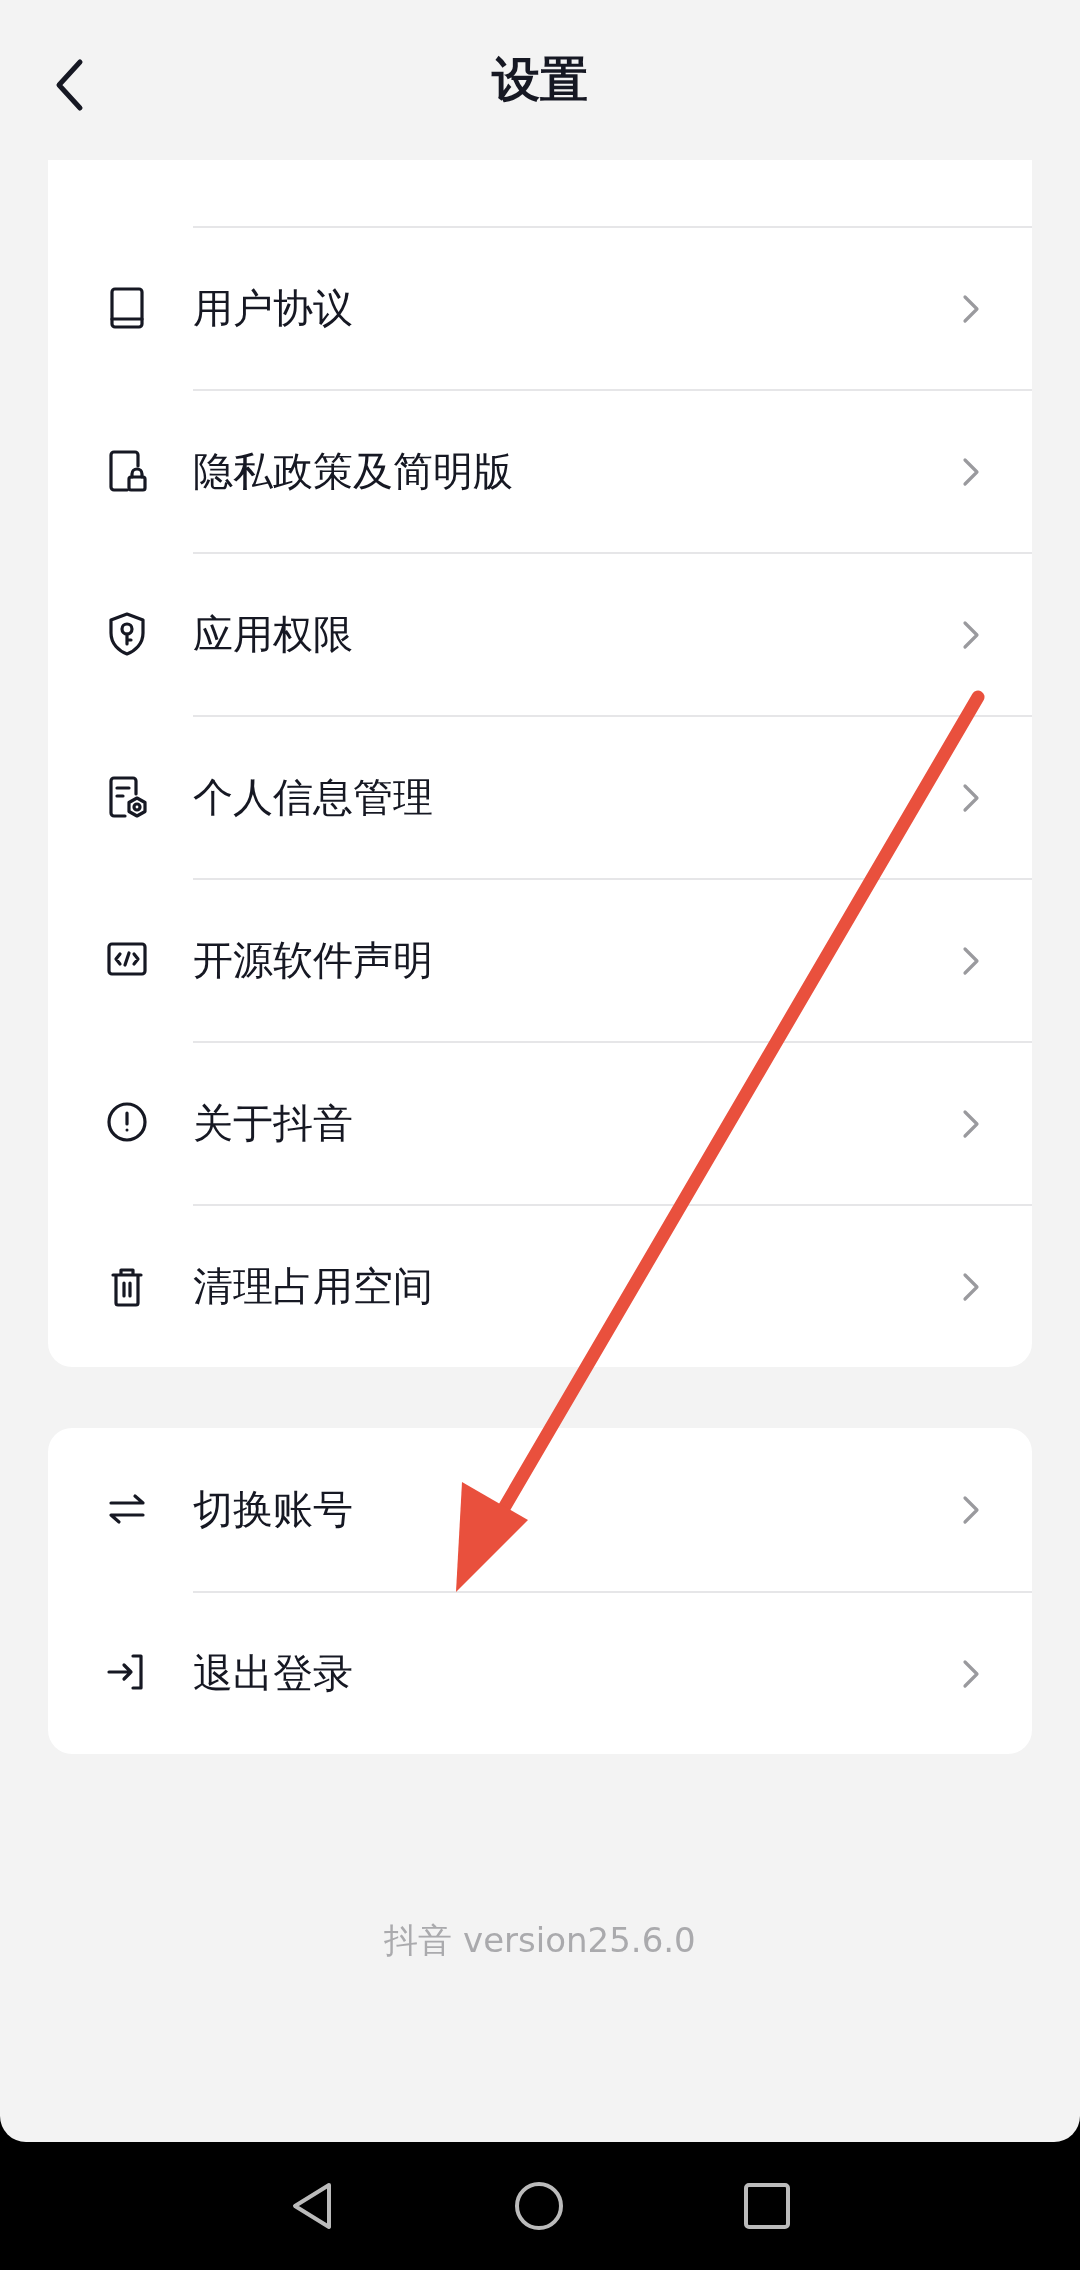 The width and height of the screenshot is (1080, 2270). Describe the element at coordinates (767, 2206) in the screenshot. I see `recents-nav-icon` at that location.